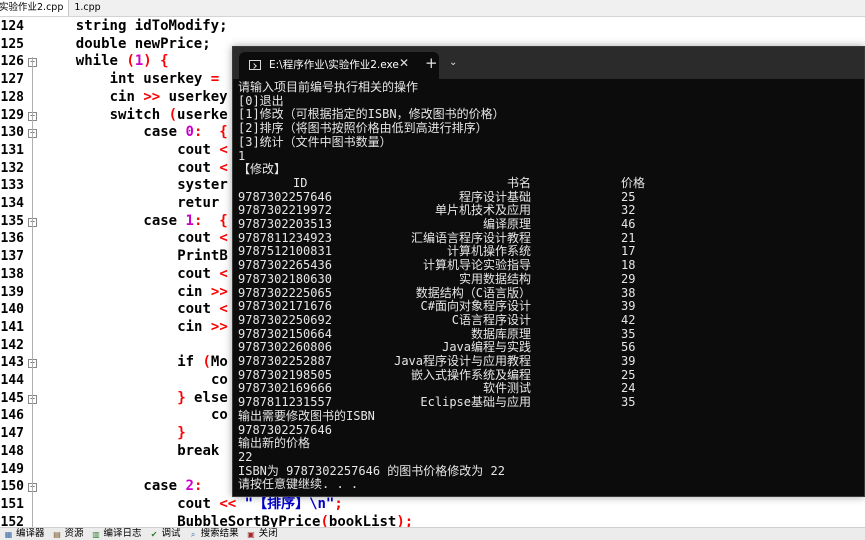 The width and height of the screenshot is (865, 540). Describe the element at coordinates (232, 503) in the screenshot. I see `code-token: <<` at that location.